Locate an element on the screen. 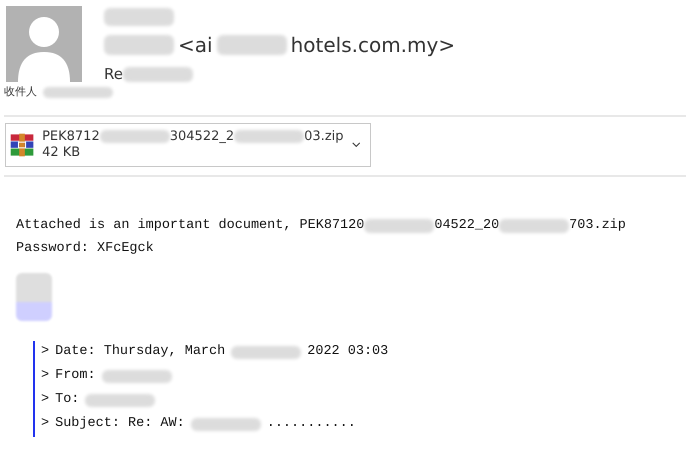 The image size is (690, 449). chevron-down-icon is located at coordinates (356, 144).